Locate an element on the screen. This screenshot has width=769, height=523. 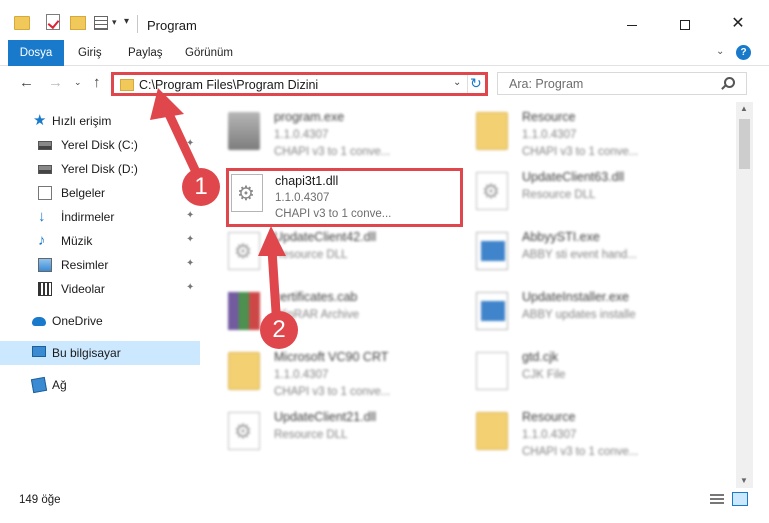
step-2-badge: 2 is located at coordinates (279, 330).